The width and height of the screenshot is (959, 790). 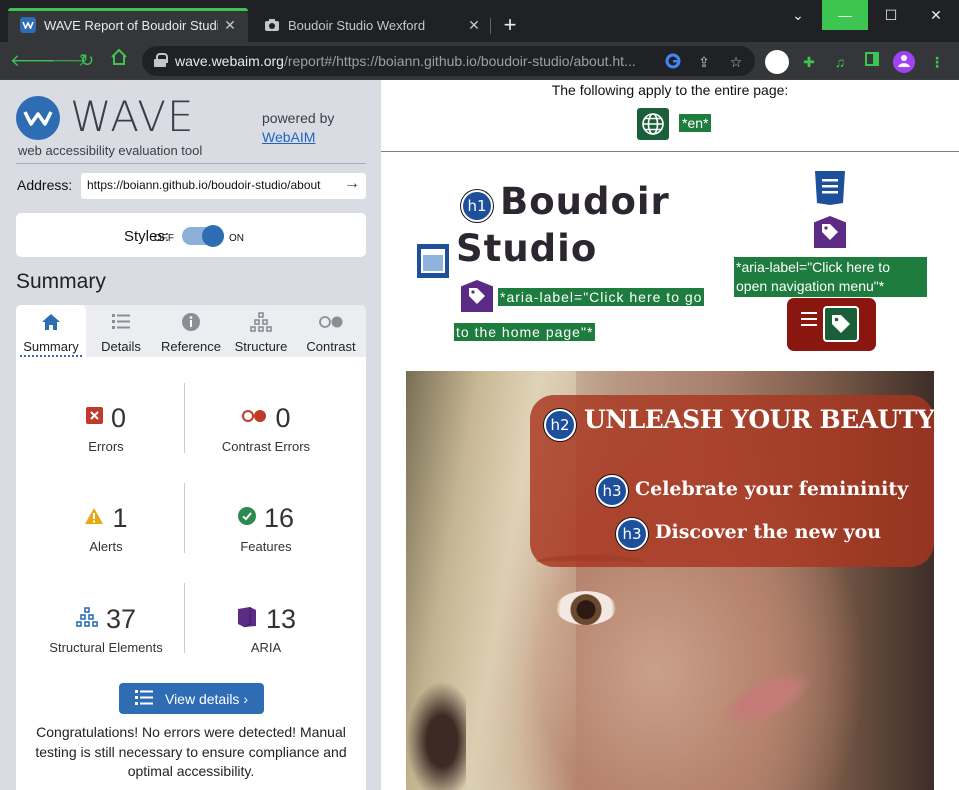 What do you see at coordinates (601, 297) in the screenshot?
I see `aria-label-home-1: *aria-label="Click here to go` at bounding box center [601, 297].